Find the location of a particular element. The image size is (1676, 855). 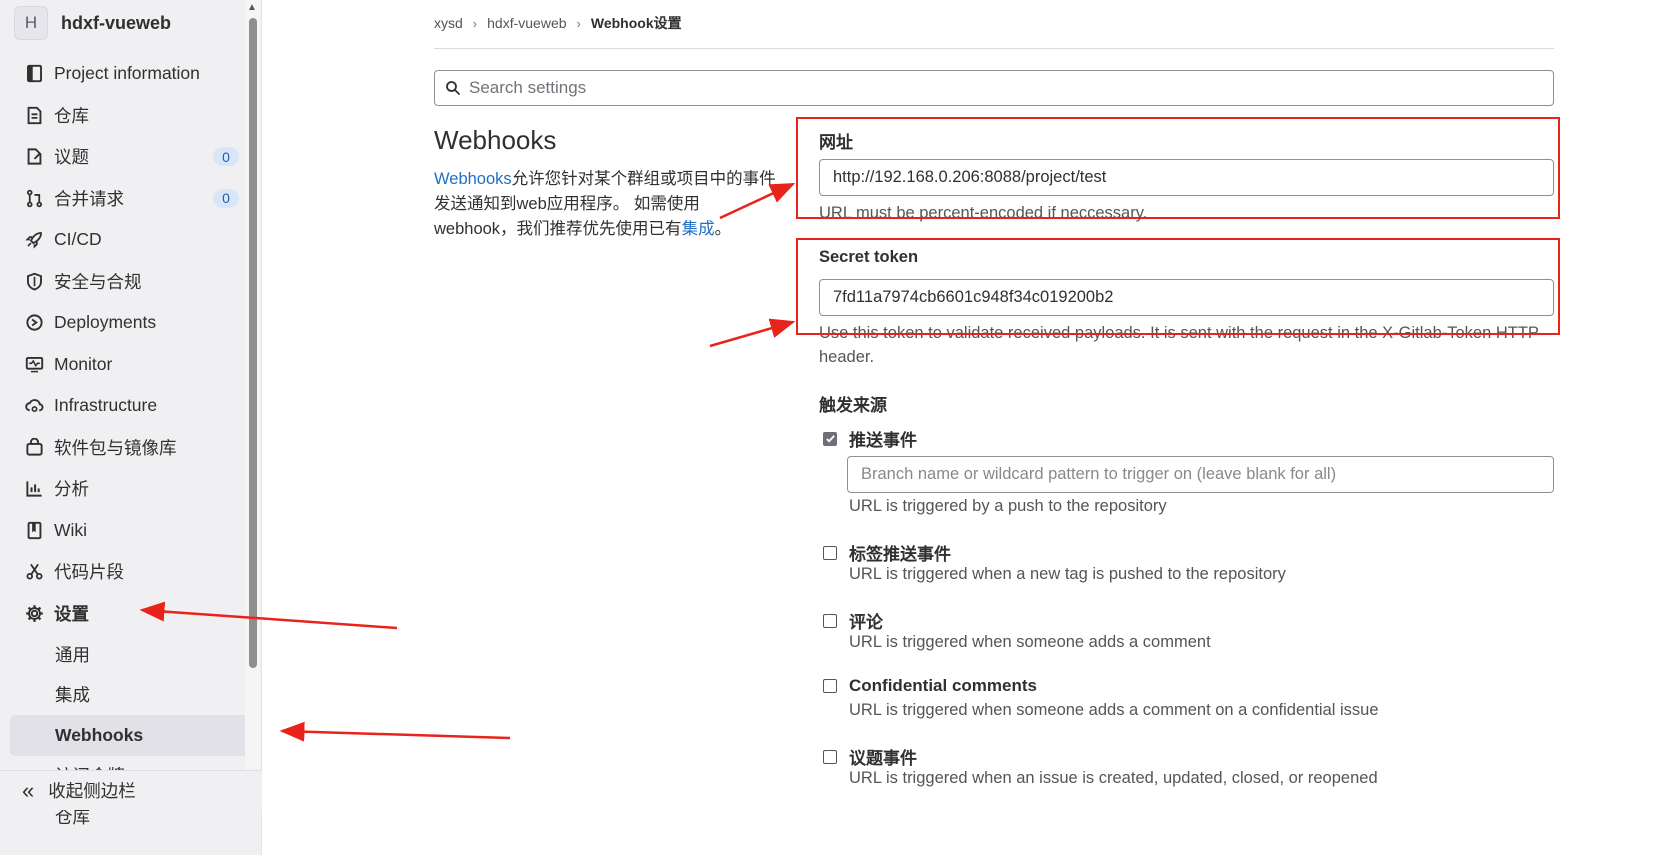

sidebar-item-settings: 设置 is located at coordinates (132, 614).